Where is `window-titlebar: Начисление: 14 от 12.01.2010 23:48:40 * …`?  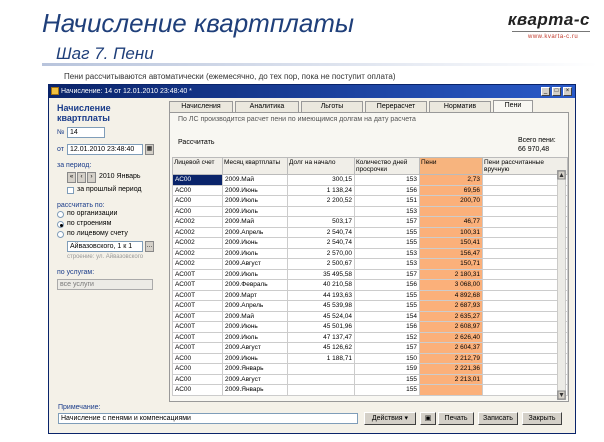
window-titlebar: Начисление: 14 от 12.01.2010 23:48:40 * … is located at coordinates (312, 91).